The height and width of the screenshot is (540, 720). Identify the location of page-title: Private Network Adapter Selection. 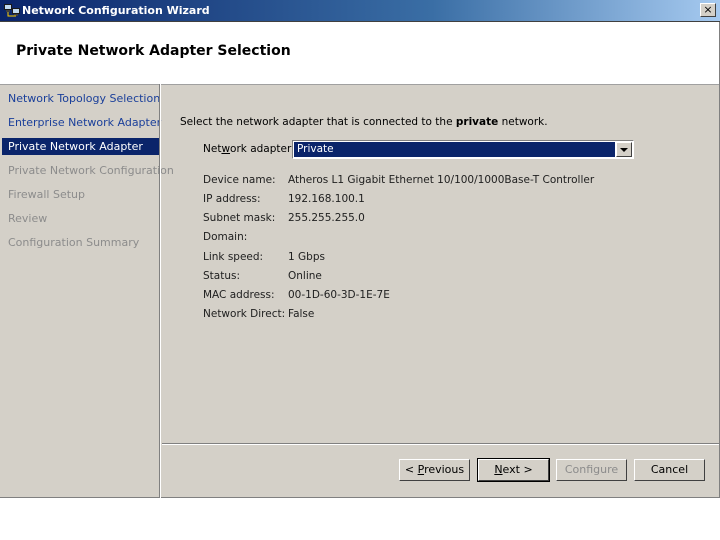
(153, 51).